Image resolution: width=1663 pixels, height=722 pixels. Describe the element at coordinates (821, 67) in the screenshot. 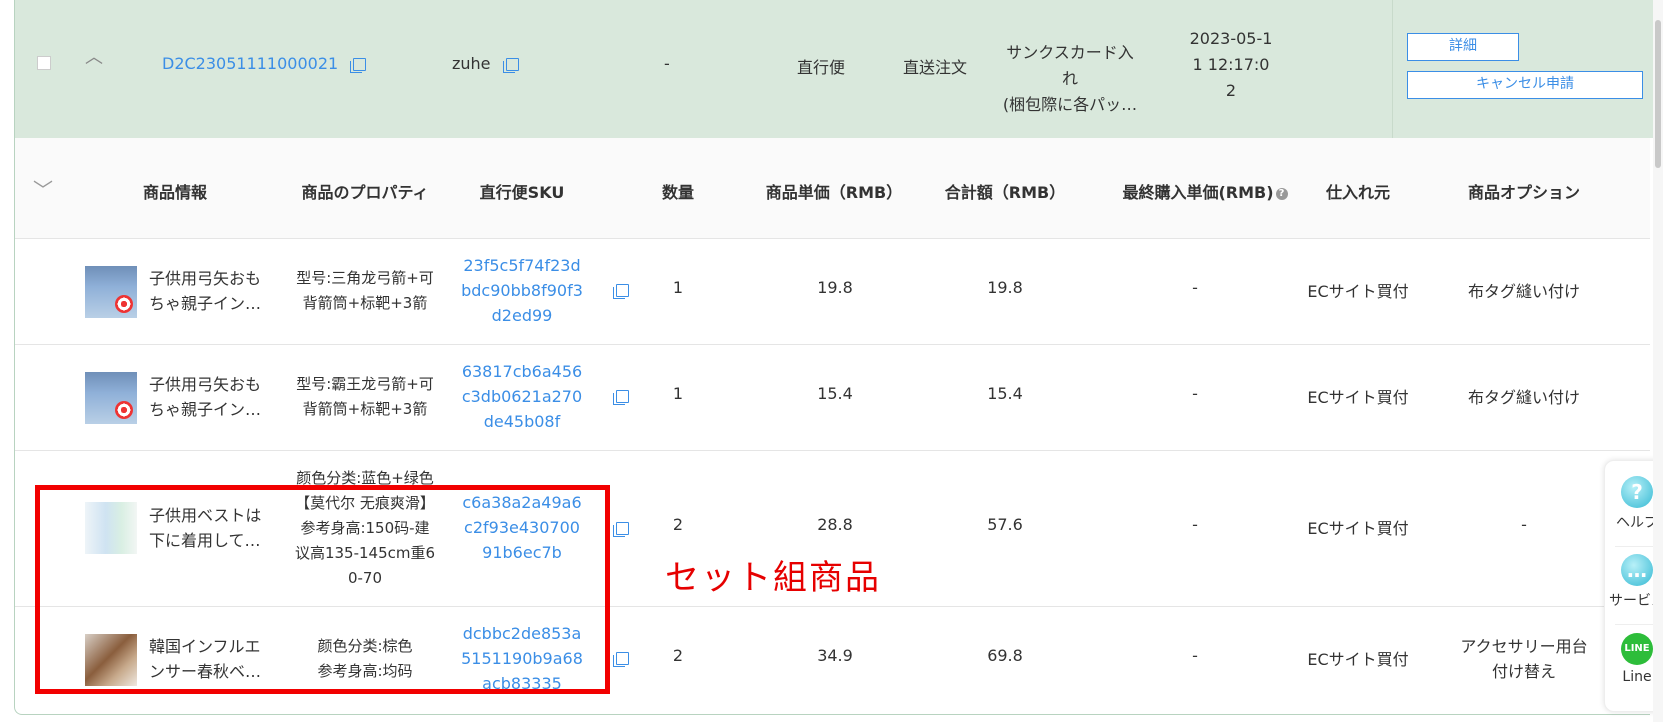

I see `shipping-method: 直行便` at that location.